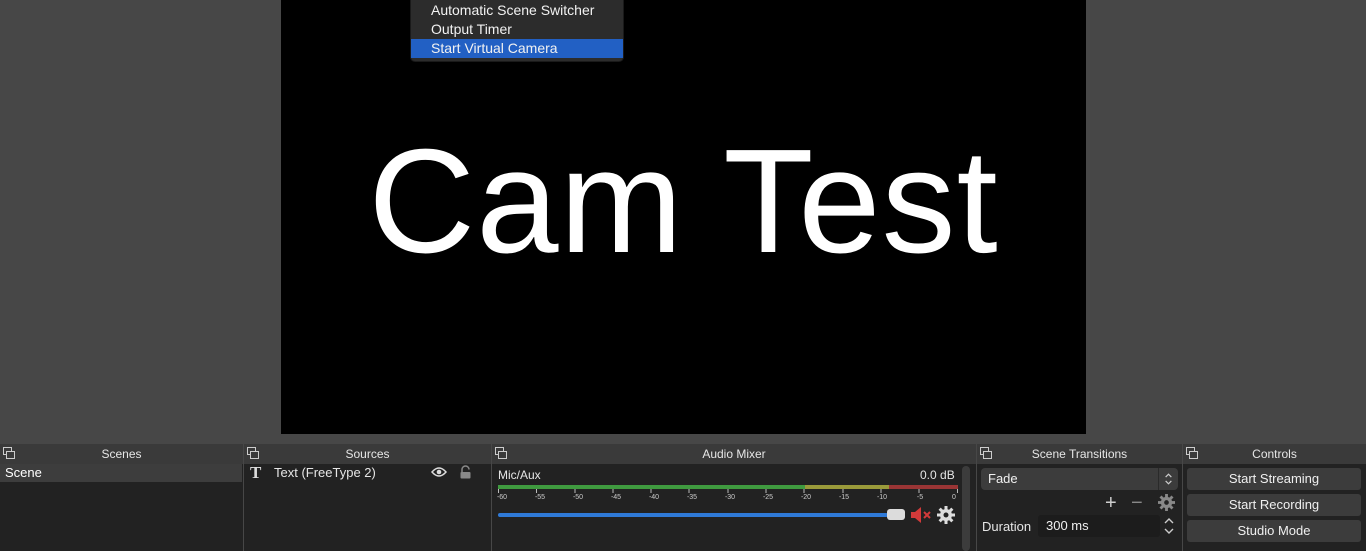 The width and height of the screenshot is (1366, 551). What do you see at coordinates (1274, 531) in the screenshot?
I see `studio-mode-button: Studio Mode` at bounding box center [1274, 531].